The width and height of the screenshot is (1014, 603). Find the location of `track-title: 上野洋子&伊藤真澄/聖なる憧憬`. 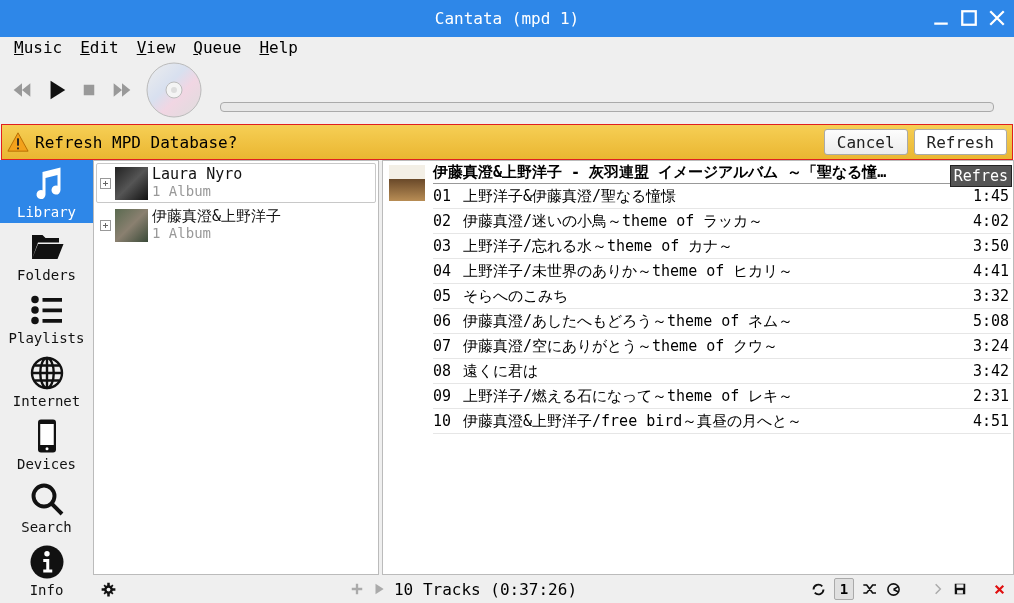

track-title: 上野洋子&伊藤真澄/聖なる憧憬 is located at coordinates (570, 196).